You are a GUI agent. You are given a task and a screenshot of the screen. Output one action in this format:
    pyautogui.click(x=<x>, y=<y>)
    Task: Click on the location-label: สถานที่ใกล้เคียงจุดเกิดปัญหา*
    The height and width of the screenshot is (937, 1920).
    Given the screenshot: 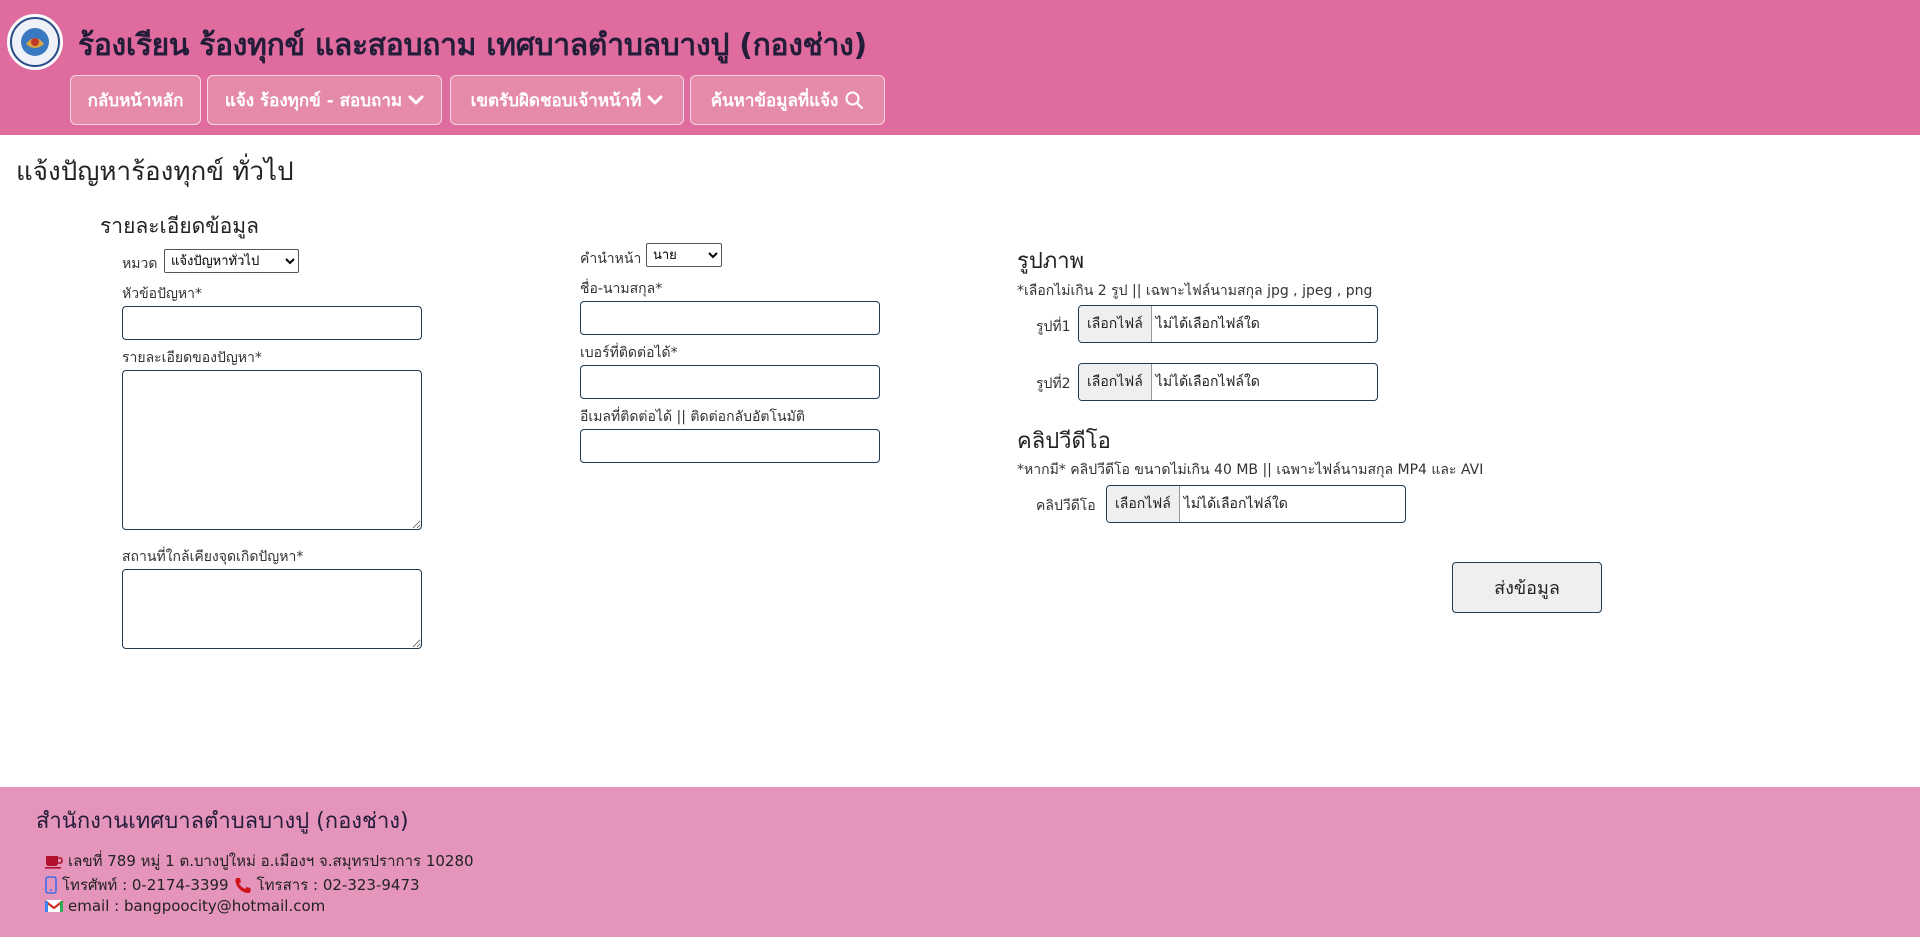 What is the action you would take?
    pyautogui.click(x=213, y=557)
    